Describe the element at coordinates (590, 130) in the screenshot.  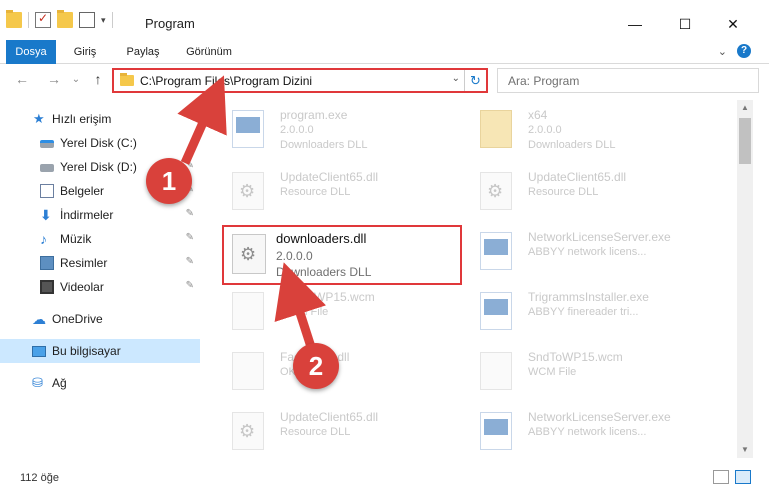
I see `file-item: x64 2.0.0.0 Downloaders DLL` at that location.